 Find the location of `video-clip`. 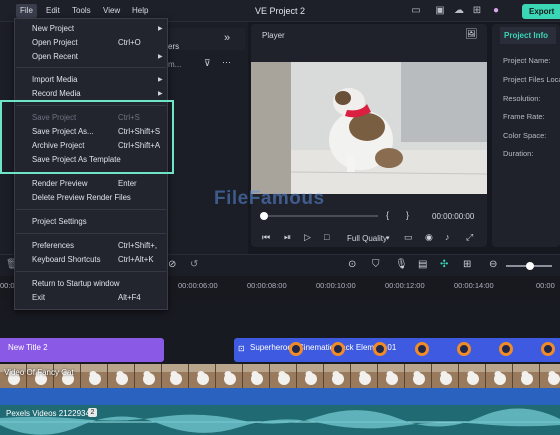

video-clip is located at coordinates (280, 376).